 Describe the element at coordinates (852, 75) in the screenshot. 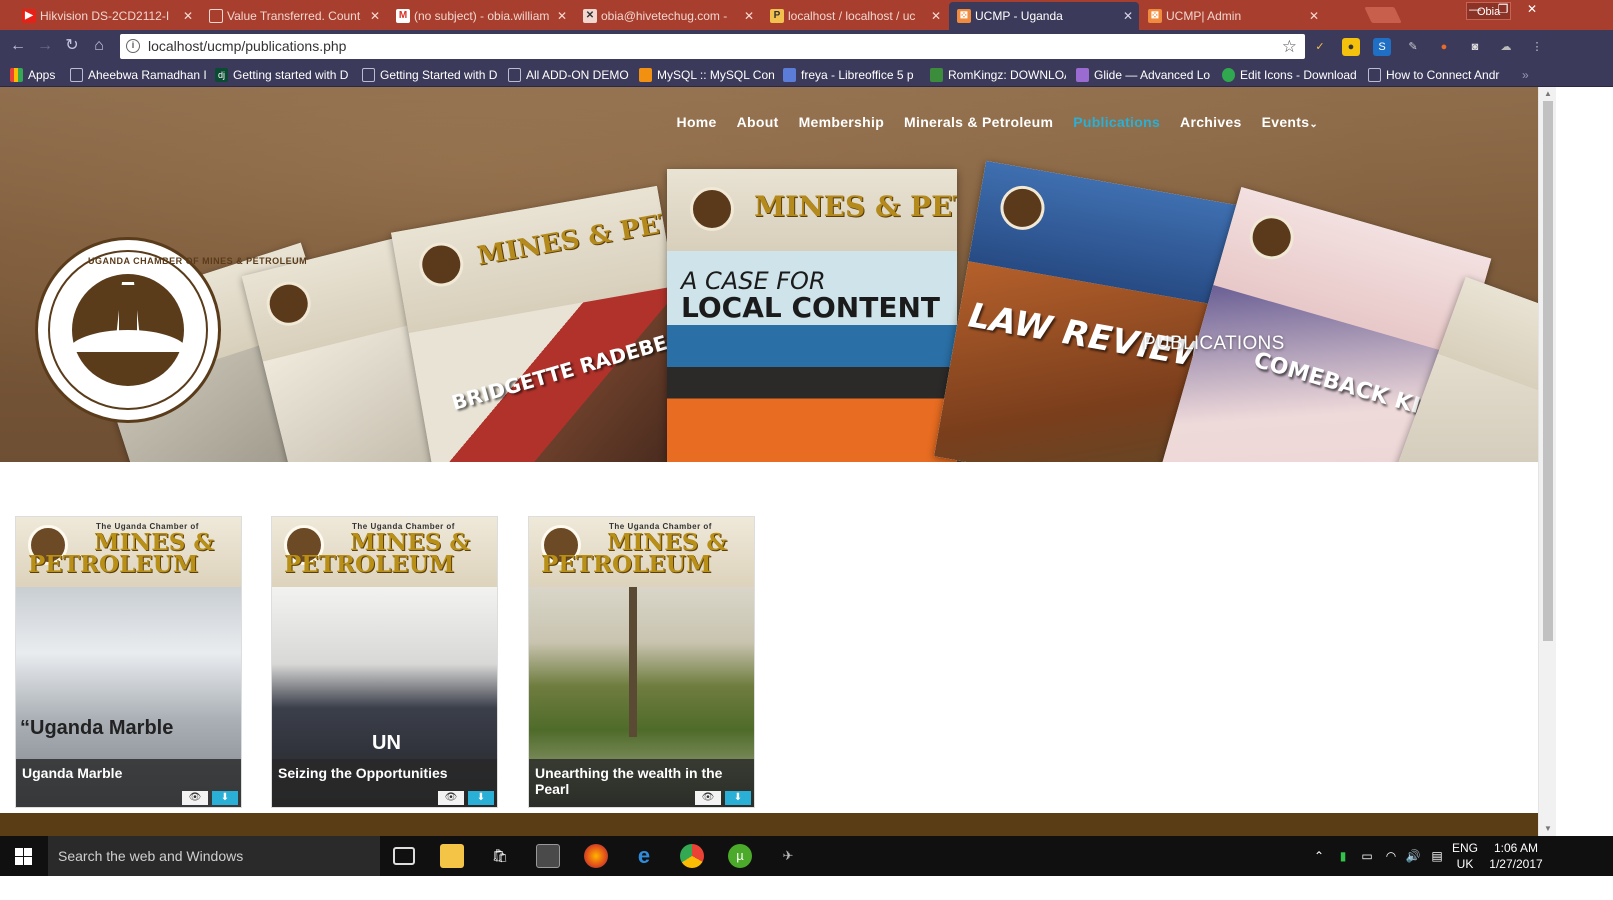

I see `bookmark-item: freya - Libreoffice 5 p` at that location.